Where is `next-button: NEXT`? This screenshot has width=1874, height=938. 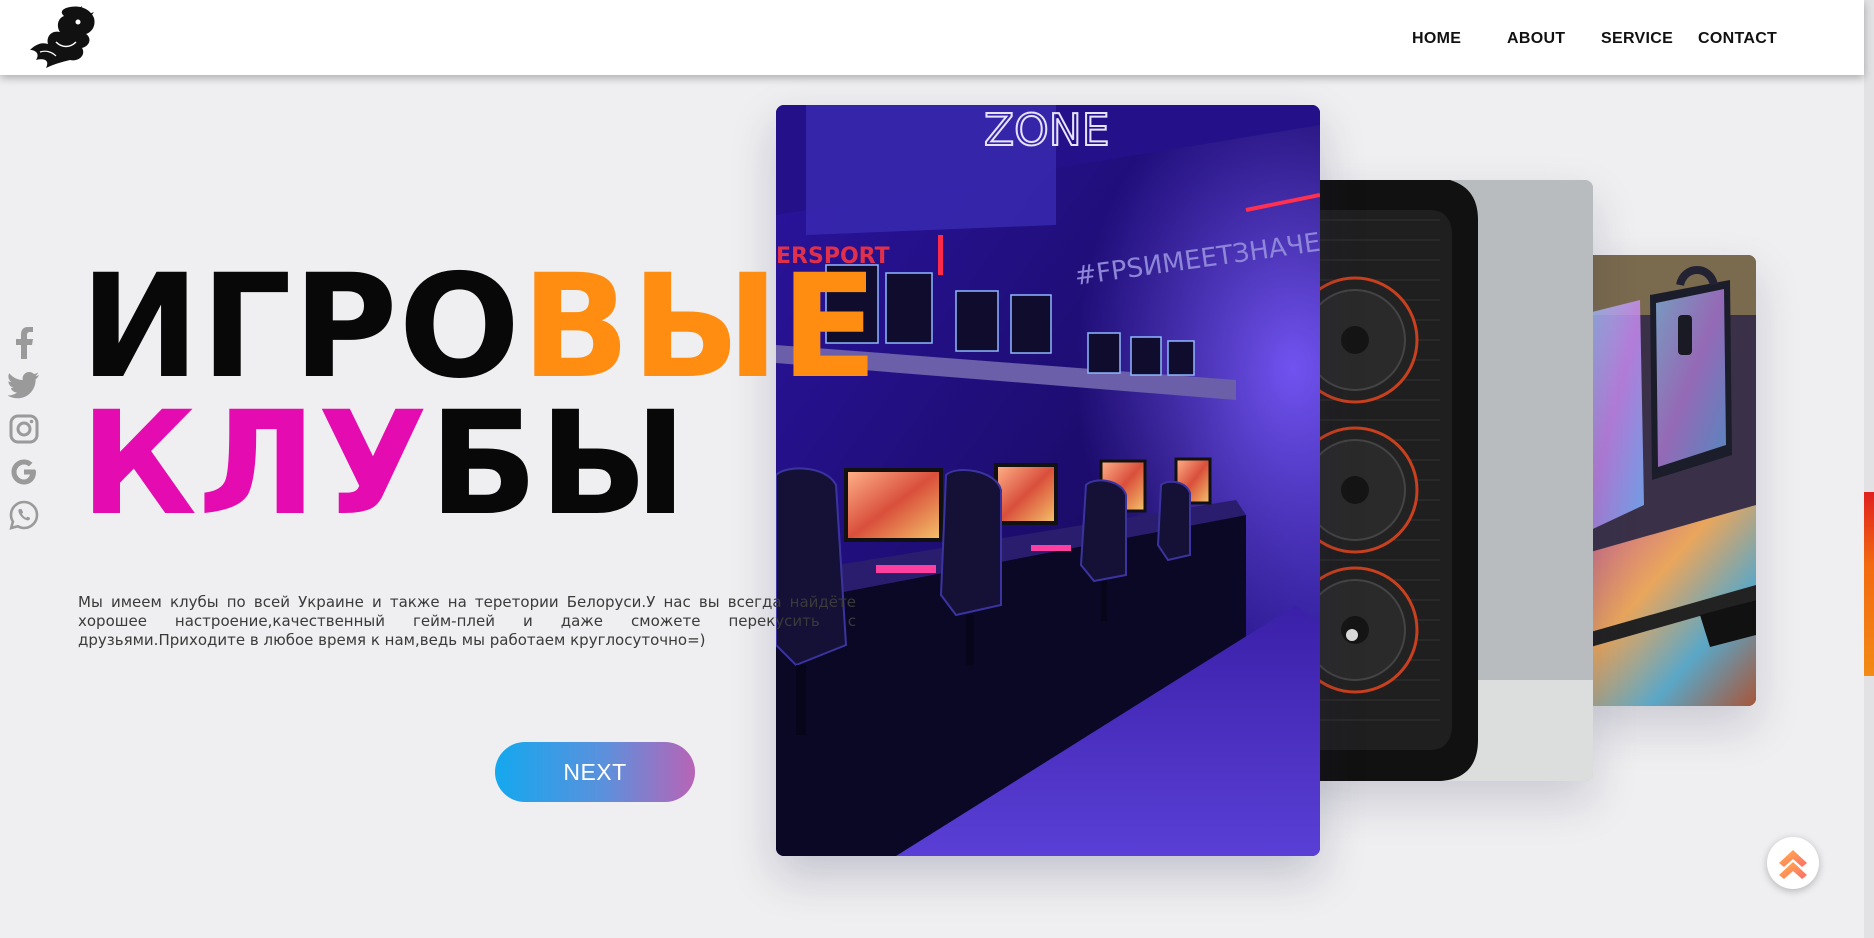
next-button: NEXT is located at coordinates (595, 772).